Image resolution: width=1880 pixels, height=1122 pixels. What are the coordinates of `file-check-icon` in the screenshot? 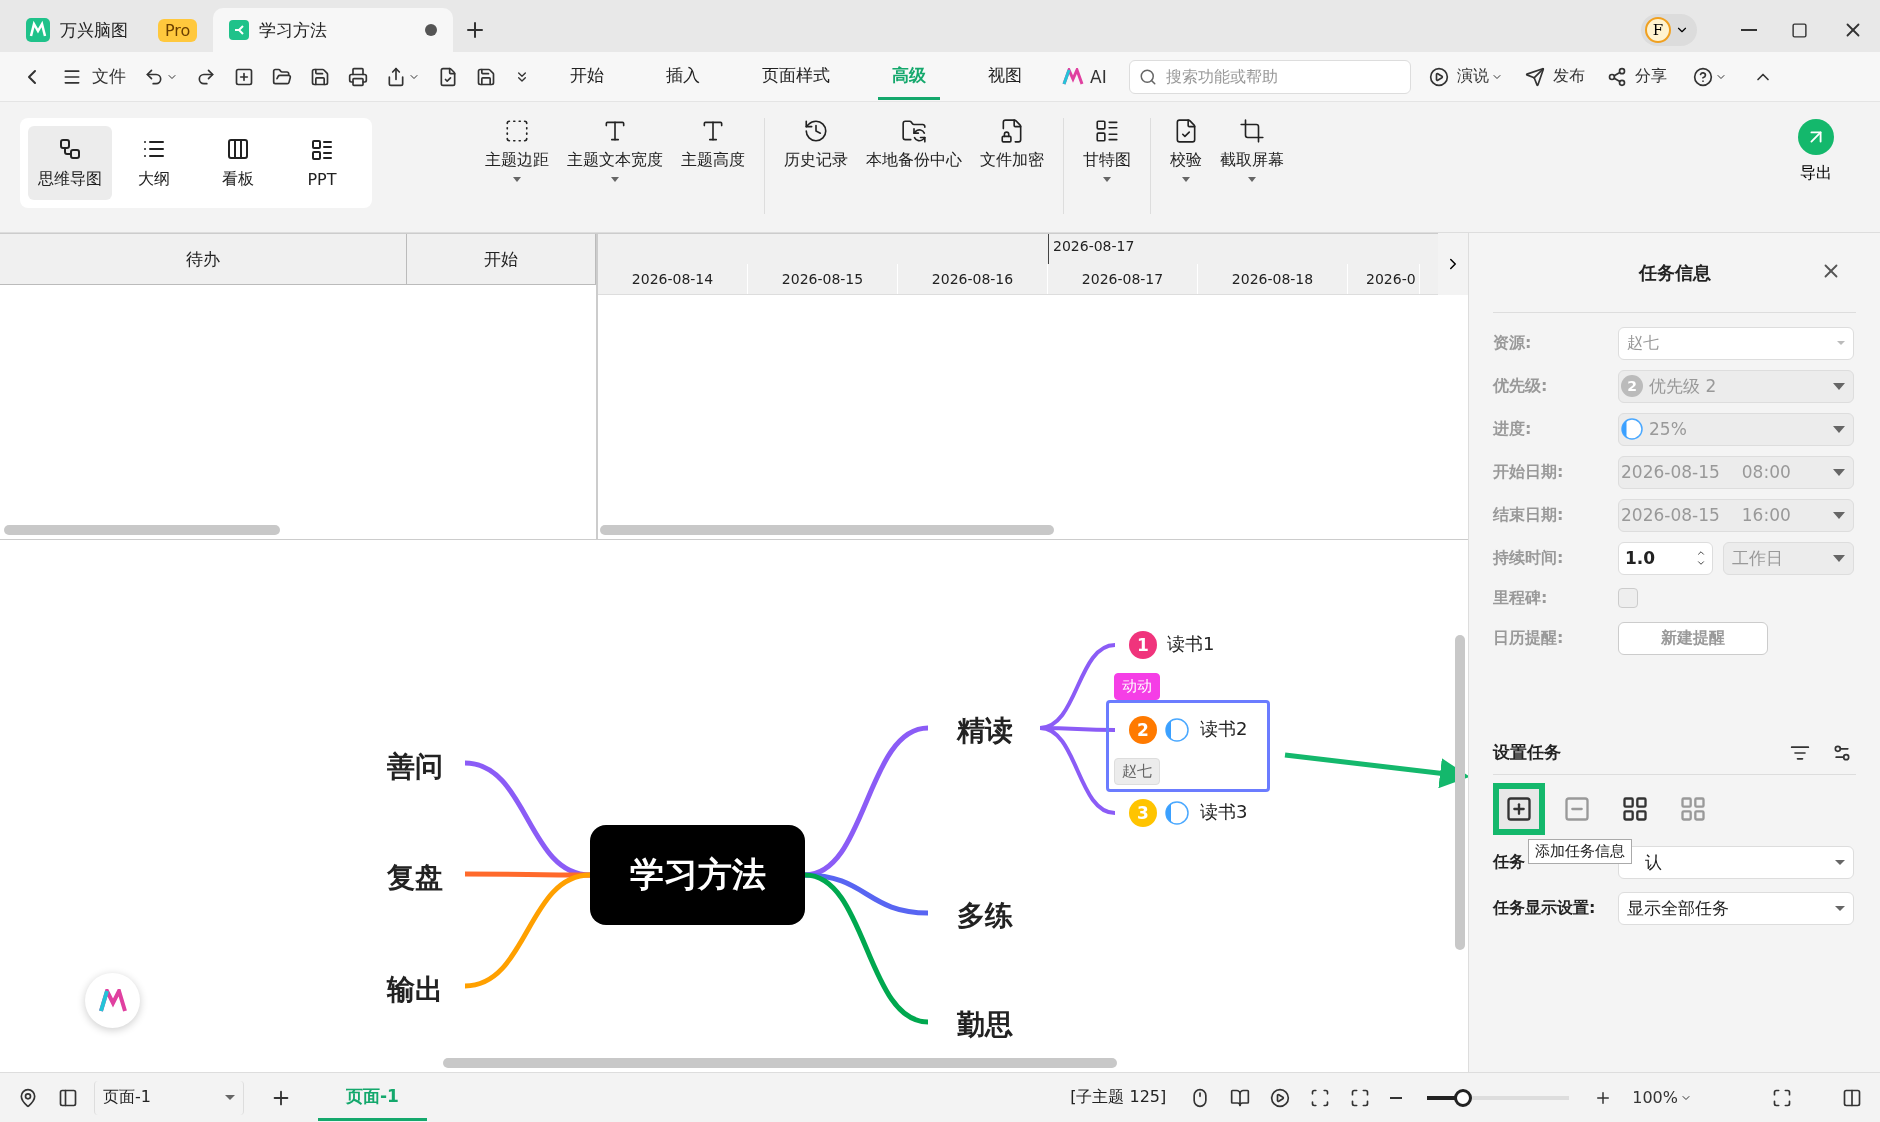 It's located at (448, 76).